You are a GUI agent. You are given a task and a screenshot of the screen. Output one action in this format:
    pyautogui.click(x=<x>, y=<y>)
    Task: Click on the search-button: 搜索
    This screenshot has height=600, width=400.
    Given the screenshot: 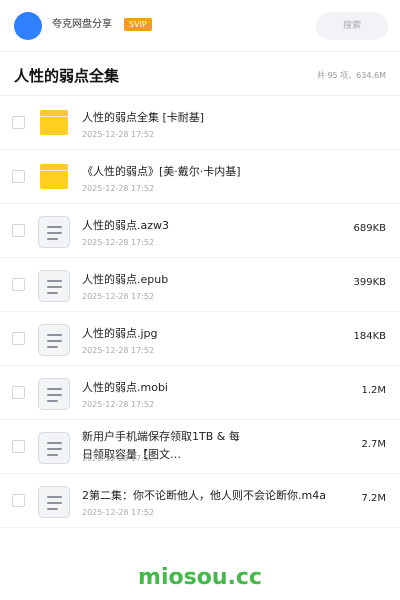 What is the action you would take?
    pyautogui.click(x=352, y=26)
    